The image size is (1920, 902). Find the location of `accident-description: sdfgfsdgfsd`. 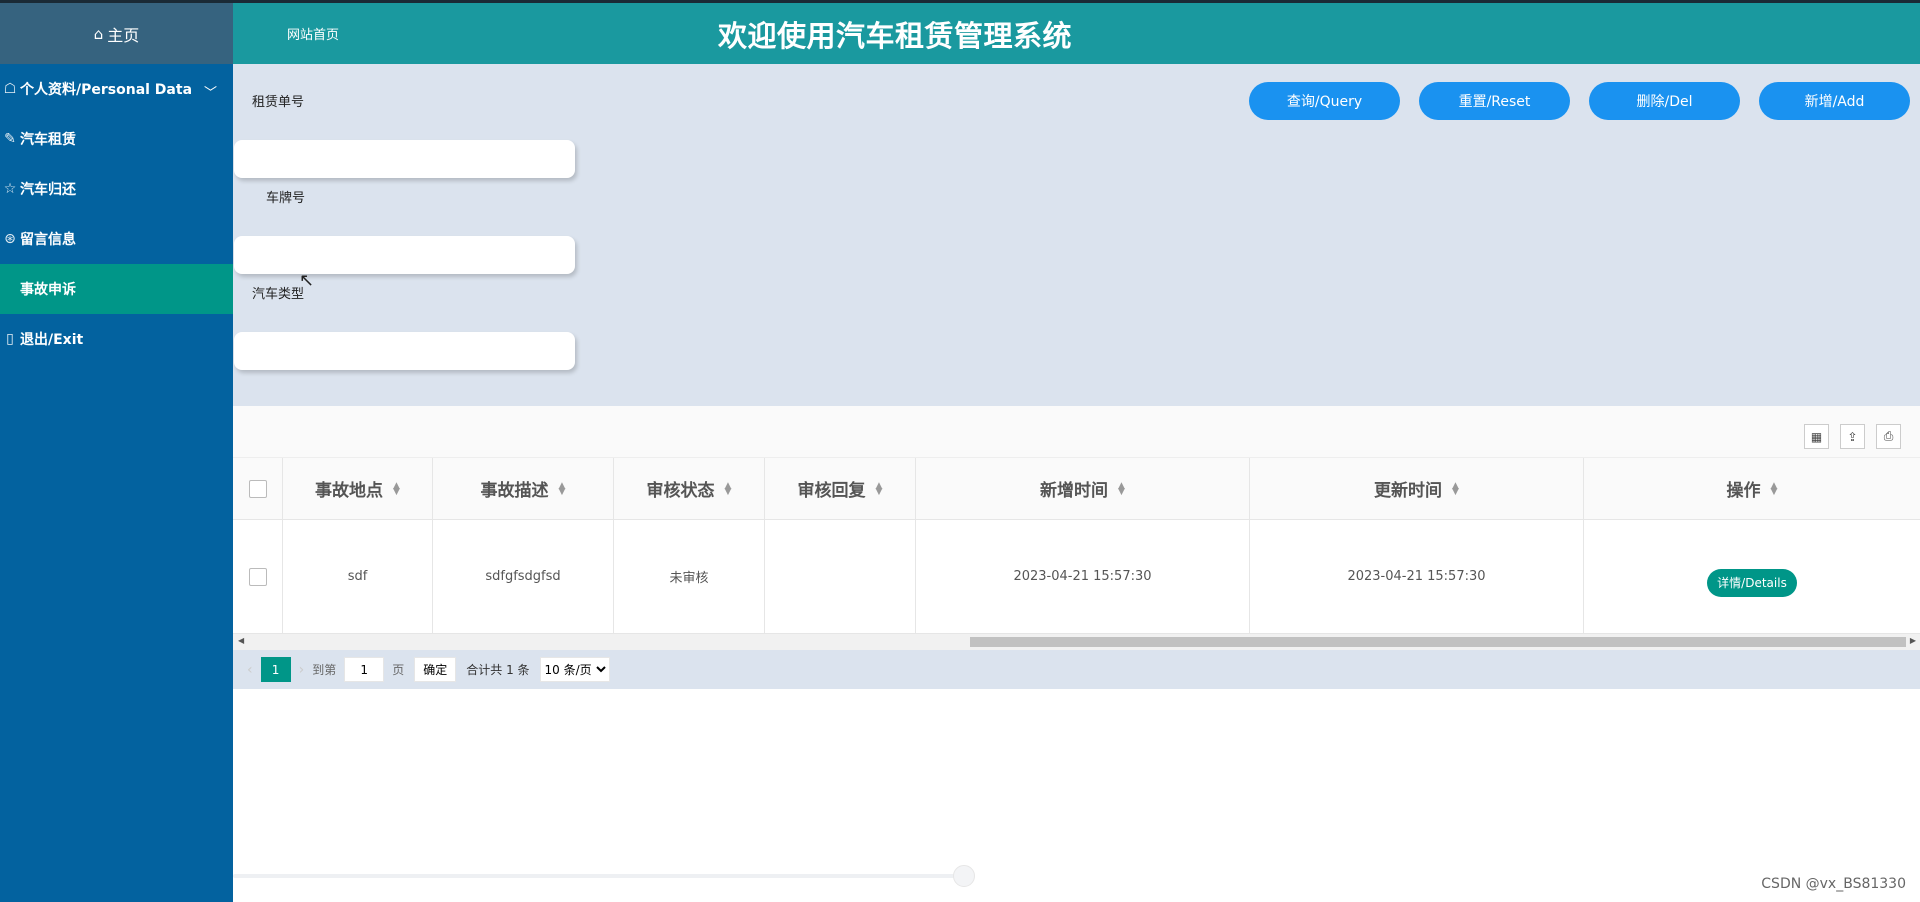

accident-description: sdfgfsdgfsd is located at coordinates (523, 576).